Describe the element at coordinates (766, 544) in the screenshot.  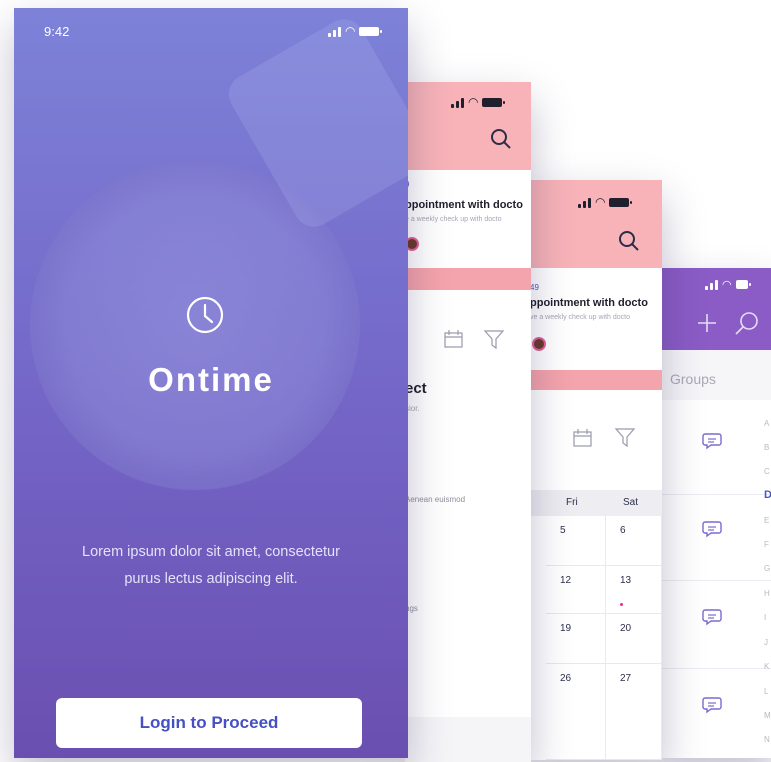
I see `alpha-index: F` at that location.